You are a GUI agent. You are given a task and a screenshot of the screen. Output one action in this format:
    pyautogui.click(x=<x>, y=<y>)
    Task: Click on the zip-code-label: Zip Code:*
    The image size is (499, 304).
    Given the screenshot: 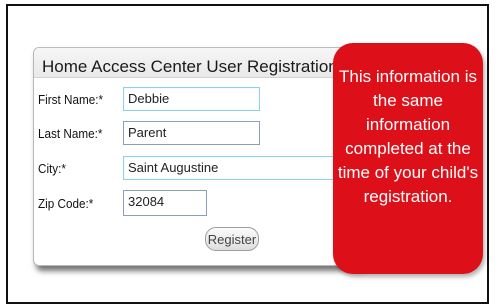 What is the action you would take?
    pyautogui.click(x=66, y=203)
    